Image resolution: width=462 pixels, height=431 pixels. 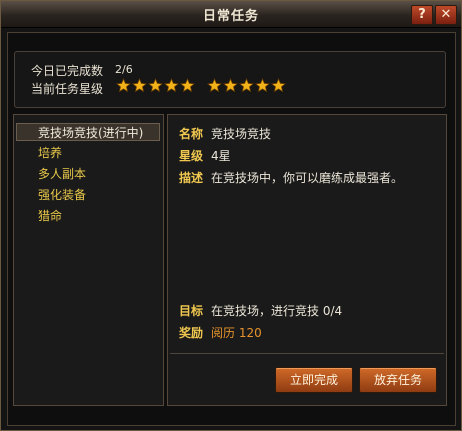 I want to click on completed-count-value: 2/6, so click(x=124, y=69).